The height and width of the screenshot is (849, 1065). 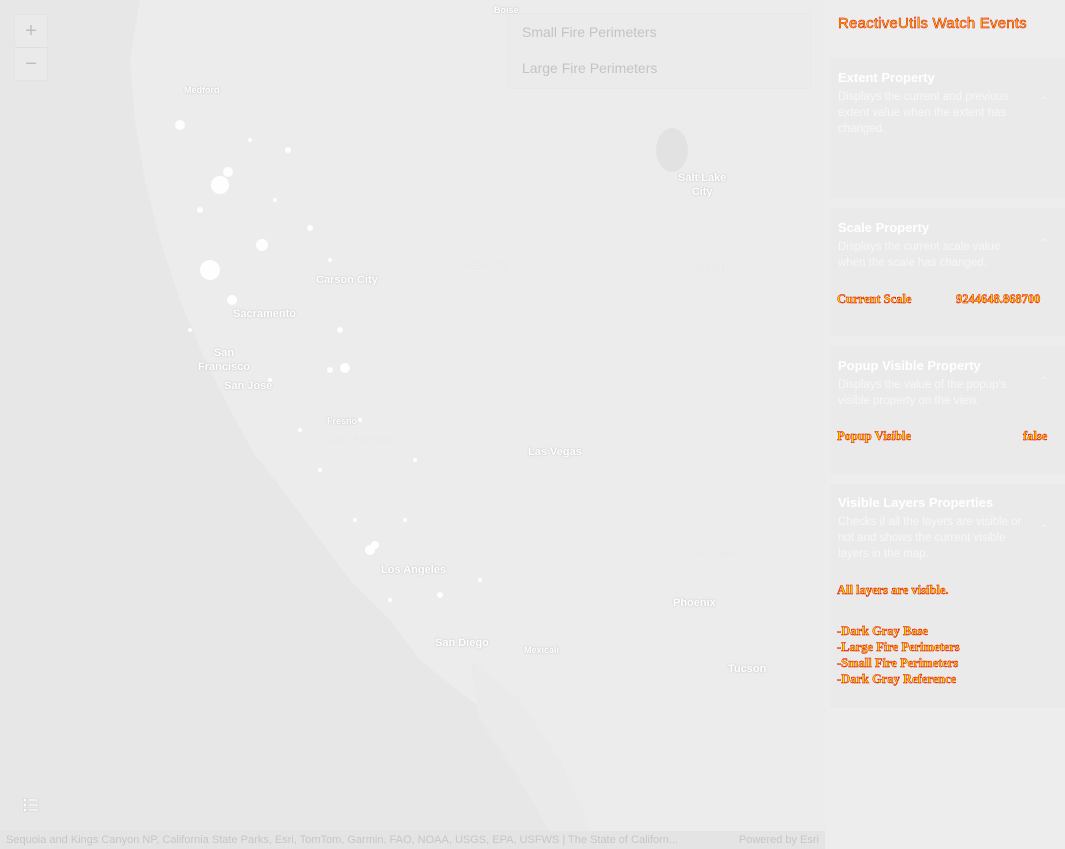 I want to click on powered-by-link: Powered by Esri, so click(x=779, y=840).